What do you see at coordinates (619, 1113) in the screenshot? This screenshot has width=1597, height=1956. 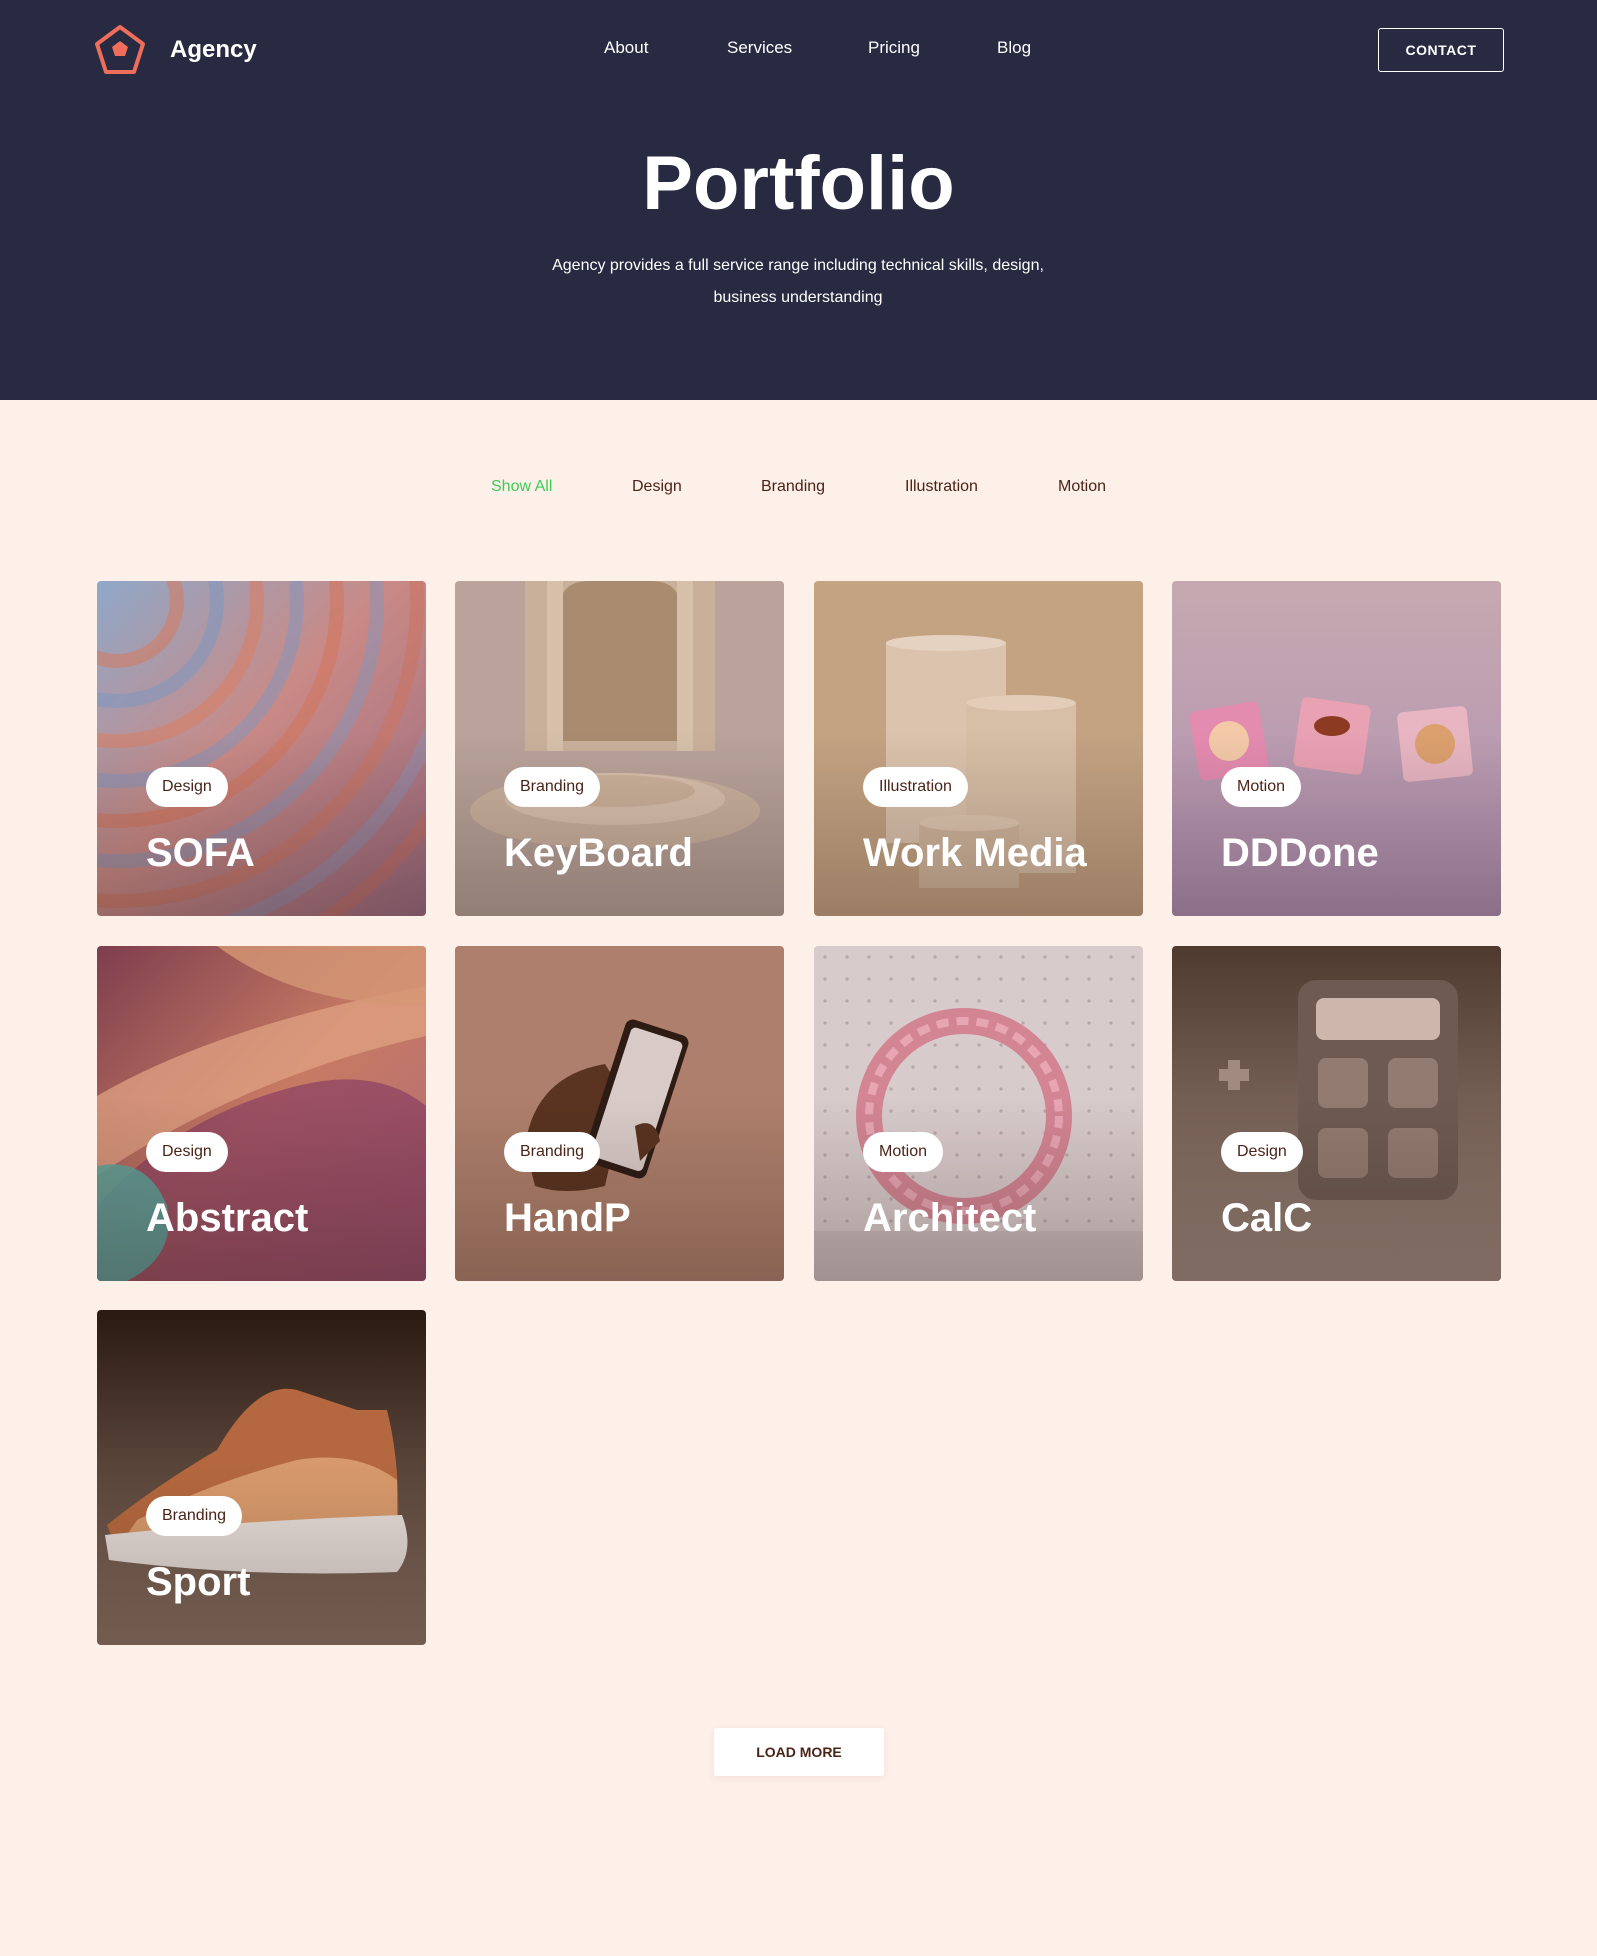 I see `portfolio-card: Branding HandP` at bounding box center [619, 1113].